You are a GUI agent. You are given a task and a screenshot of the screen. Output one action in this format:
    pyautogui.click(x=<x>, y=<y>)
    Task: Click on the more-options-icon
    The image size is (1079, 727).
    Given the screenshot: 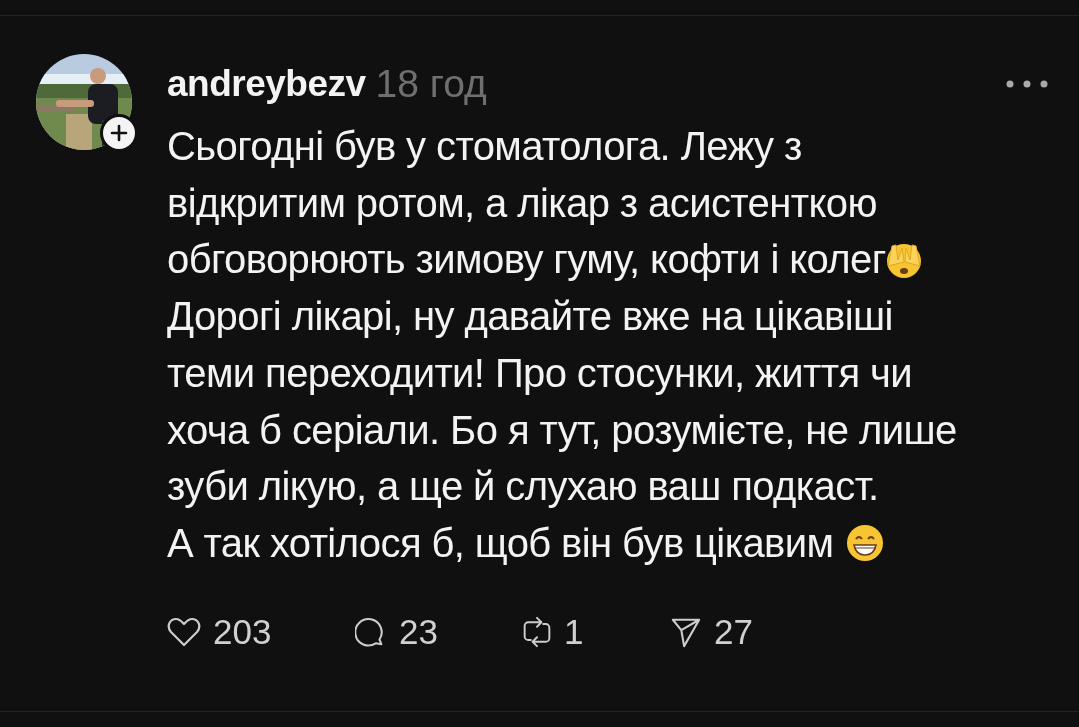 What is the action you would take?
    pyautogui.click(x=1027, y=84)
    